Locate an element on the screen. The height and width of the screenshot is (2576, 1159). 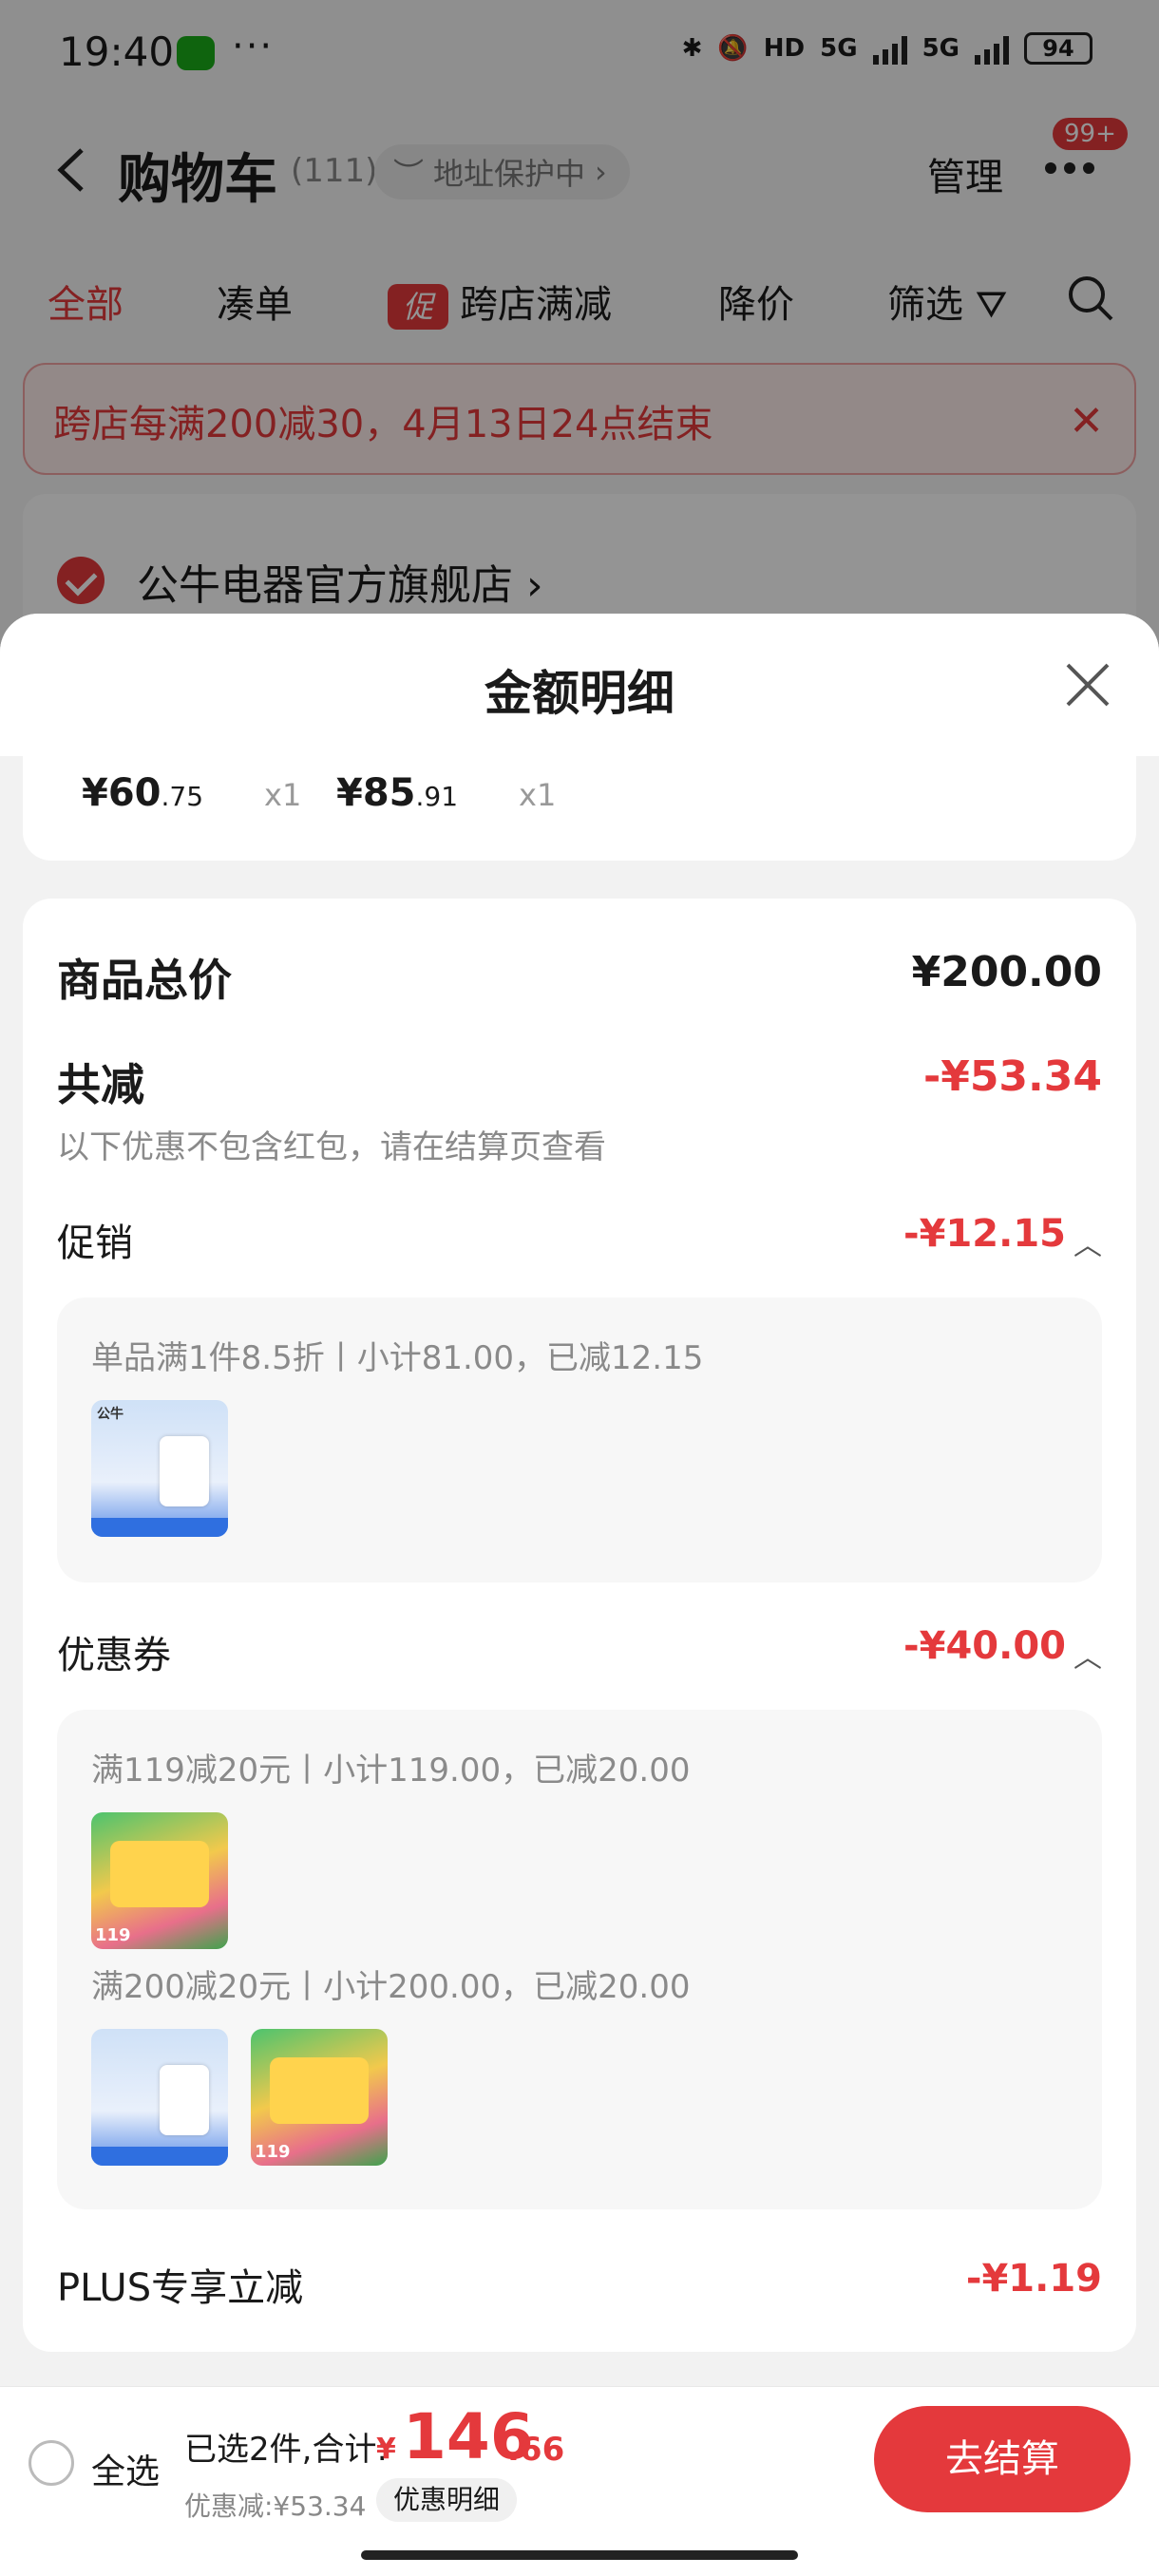
promo-value: -¥12.15 is located at coordinates (984, 1234).